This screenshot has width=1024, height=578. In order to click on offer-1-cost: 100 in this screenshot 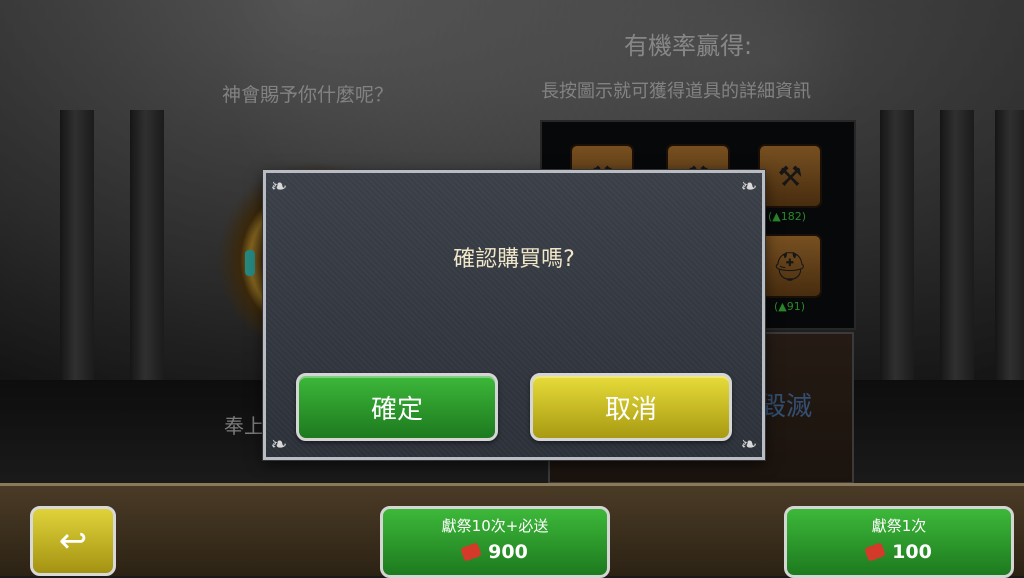, I will do `click(899, 552)`.